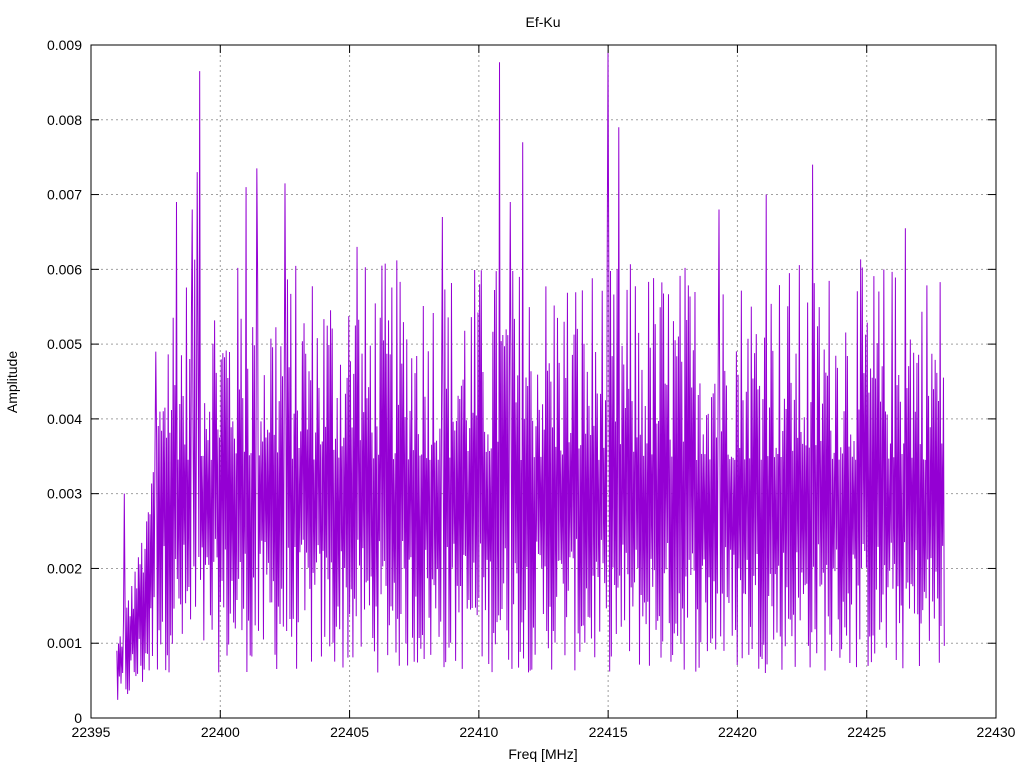  Describe the element at coordinates (64, 494) in the screenshot. I see `y-tick-label: 0.003` at that location.